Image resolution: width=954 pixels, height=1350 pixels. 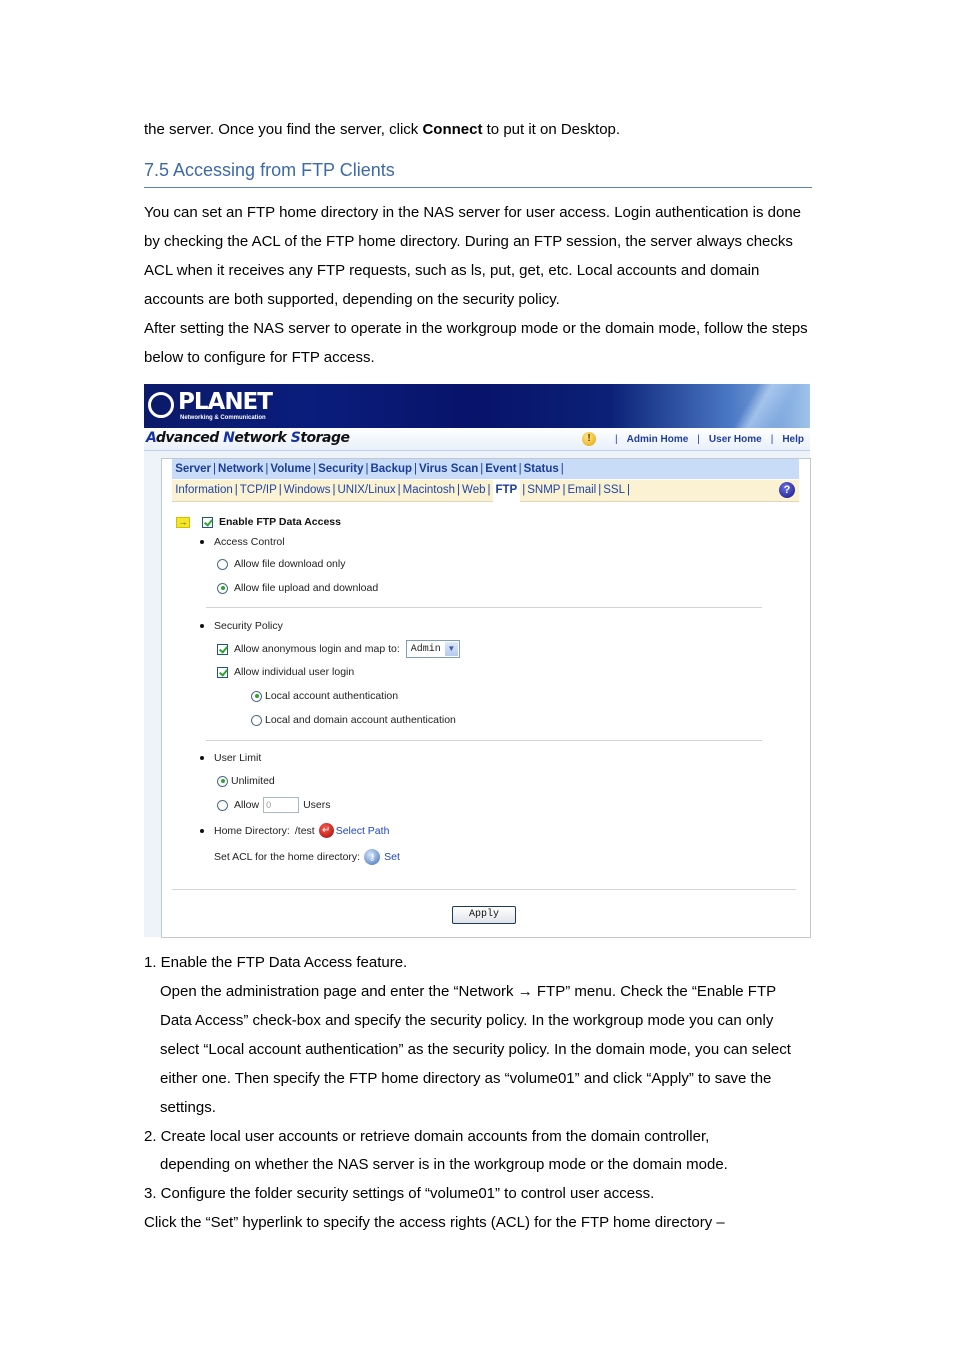 What do you see at coordinates (304, 830) in the screenshot?
I see `home-directory-value: /test` at bounding box center [304, 830].